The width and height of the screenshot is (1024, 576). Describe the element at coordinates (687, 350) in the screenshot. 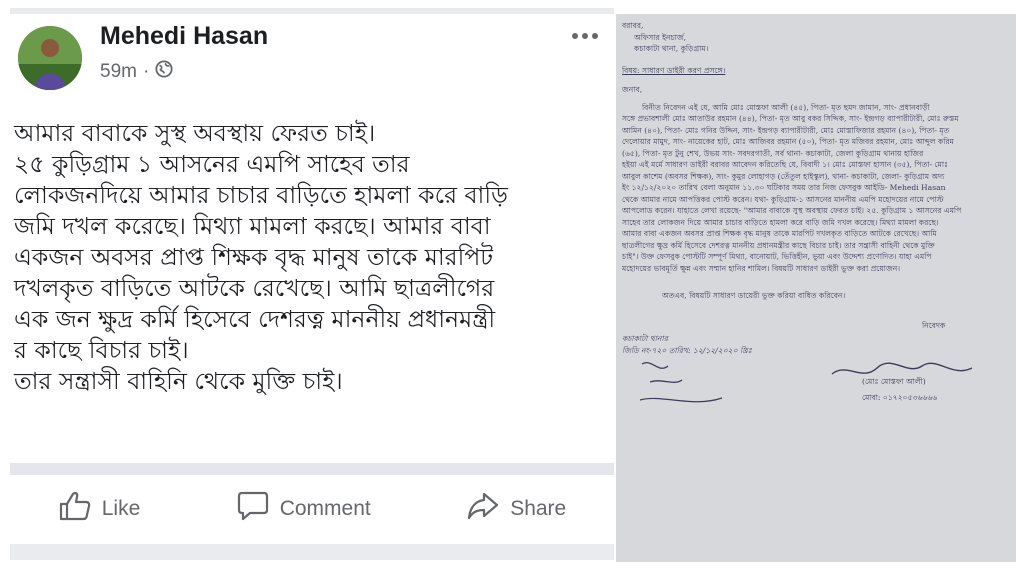

I see `doc-stamp-line: জিডি নং-৭২০ তারিখ: ১২/১২/২০২০ খ্রিঃ` at that location.